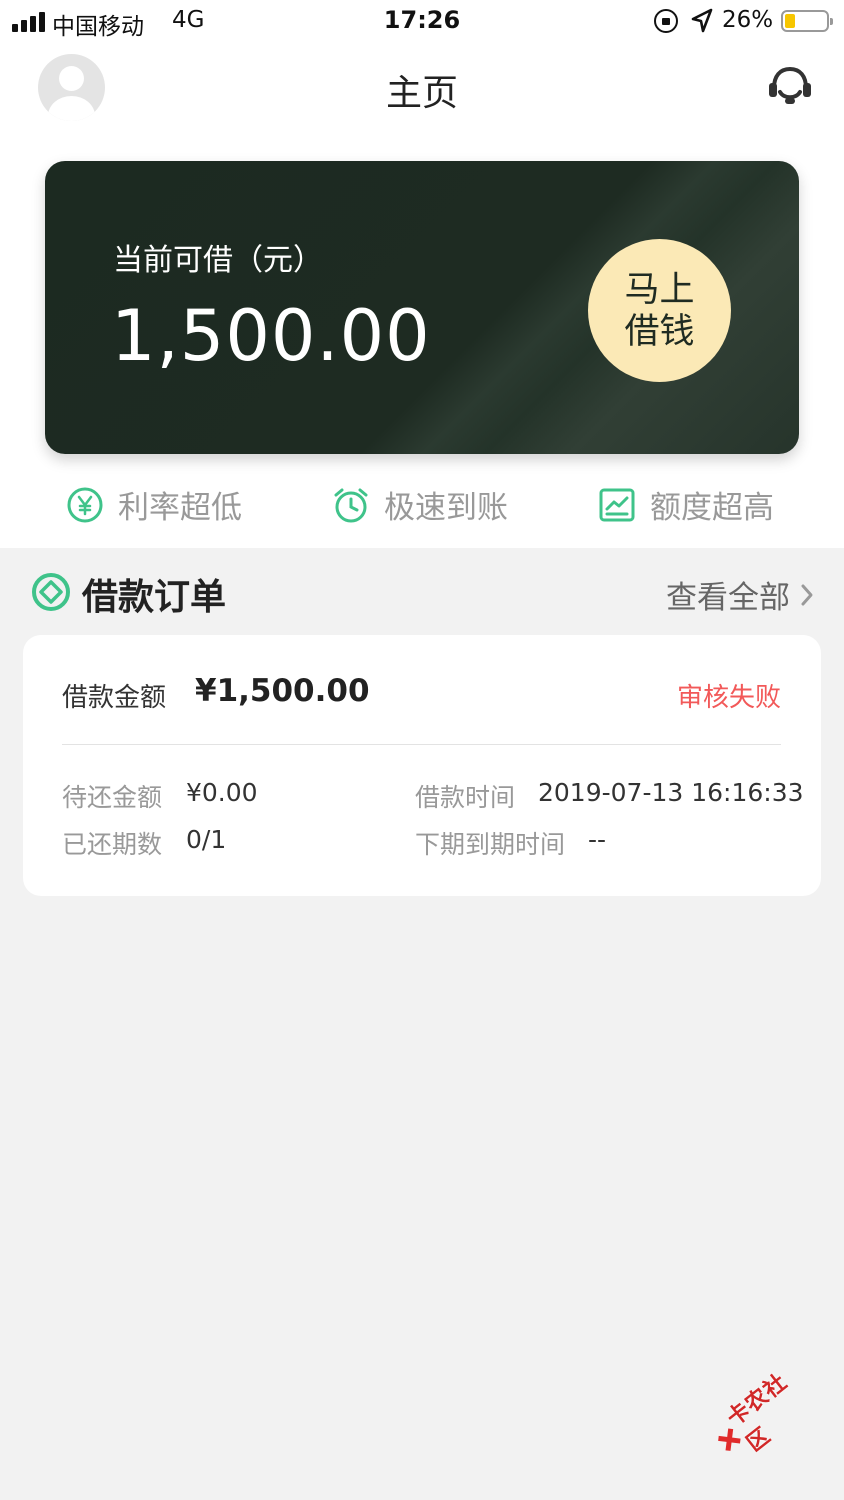 The width and height of the screenshot is (844, 1500). I want to click on loan-time-value: 2019-07-13 16:16:33, so click(671, 792).